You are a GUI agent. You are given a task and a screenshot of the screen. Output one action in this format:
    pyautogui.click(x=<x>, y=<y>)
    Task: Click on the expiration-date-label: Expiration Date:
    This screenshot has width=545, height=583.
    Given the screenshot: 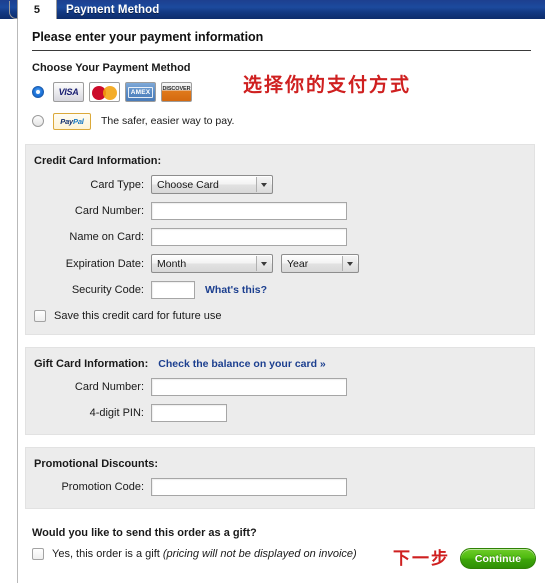 What is the action you would take?
    pyautogui.click(x=104, y=263)
    